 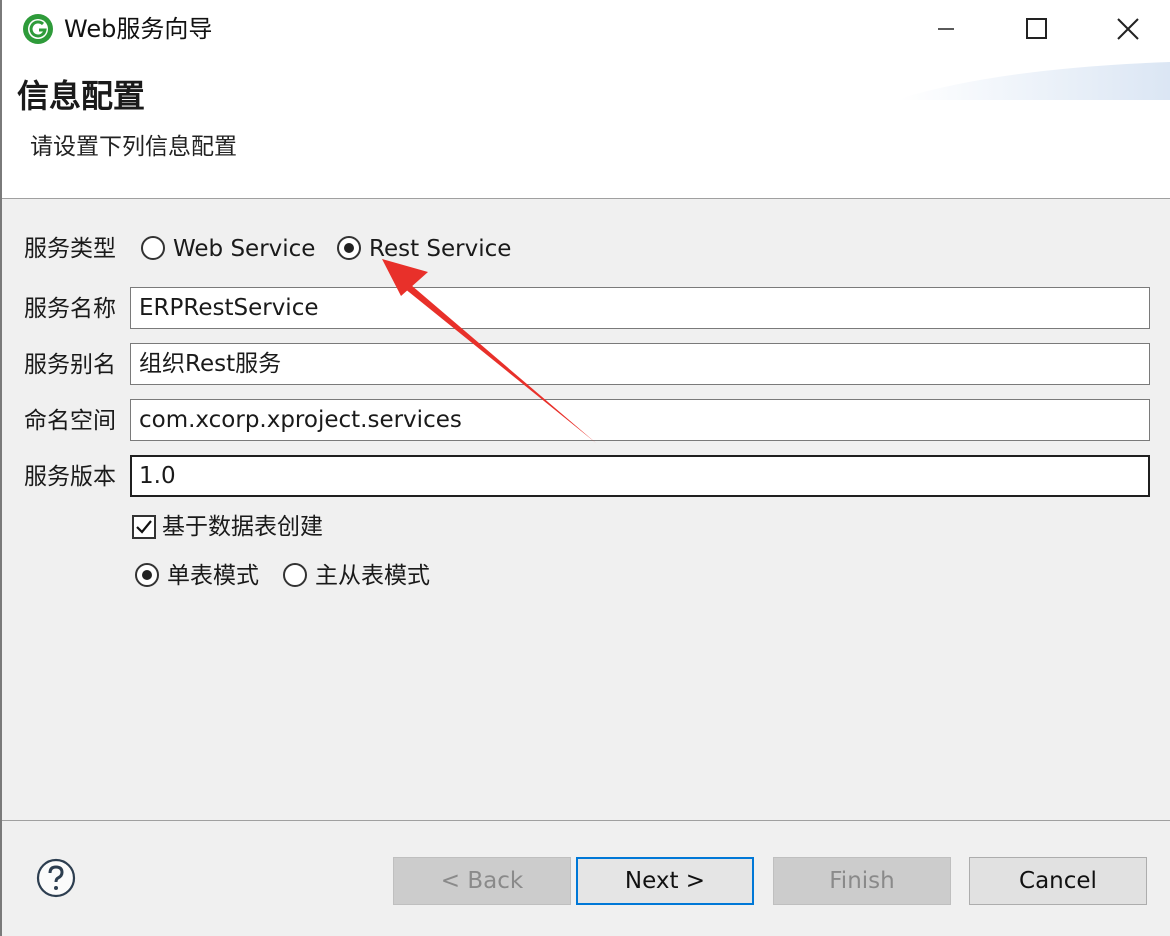 I want to click on next-button: Next >, so click(x=665, y=881).